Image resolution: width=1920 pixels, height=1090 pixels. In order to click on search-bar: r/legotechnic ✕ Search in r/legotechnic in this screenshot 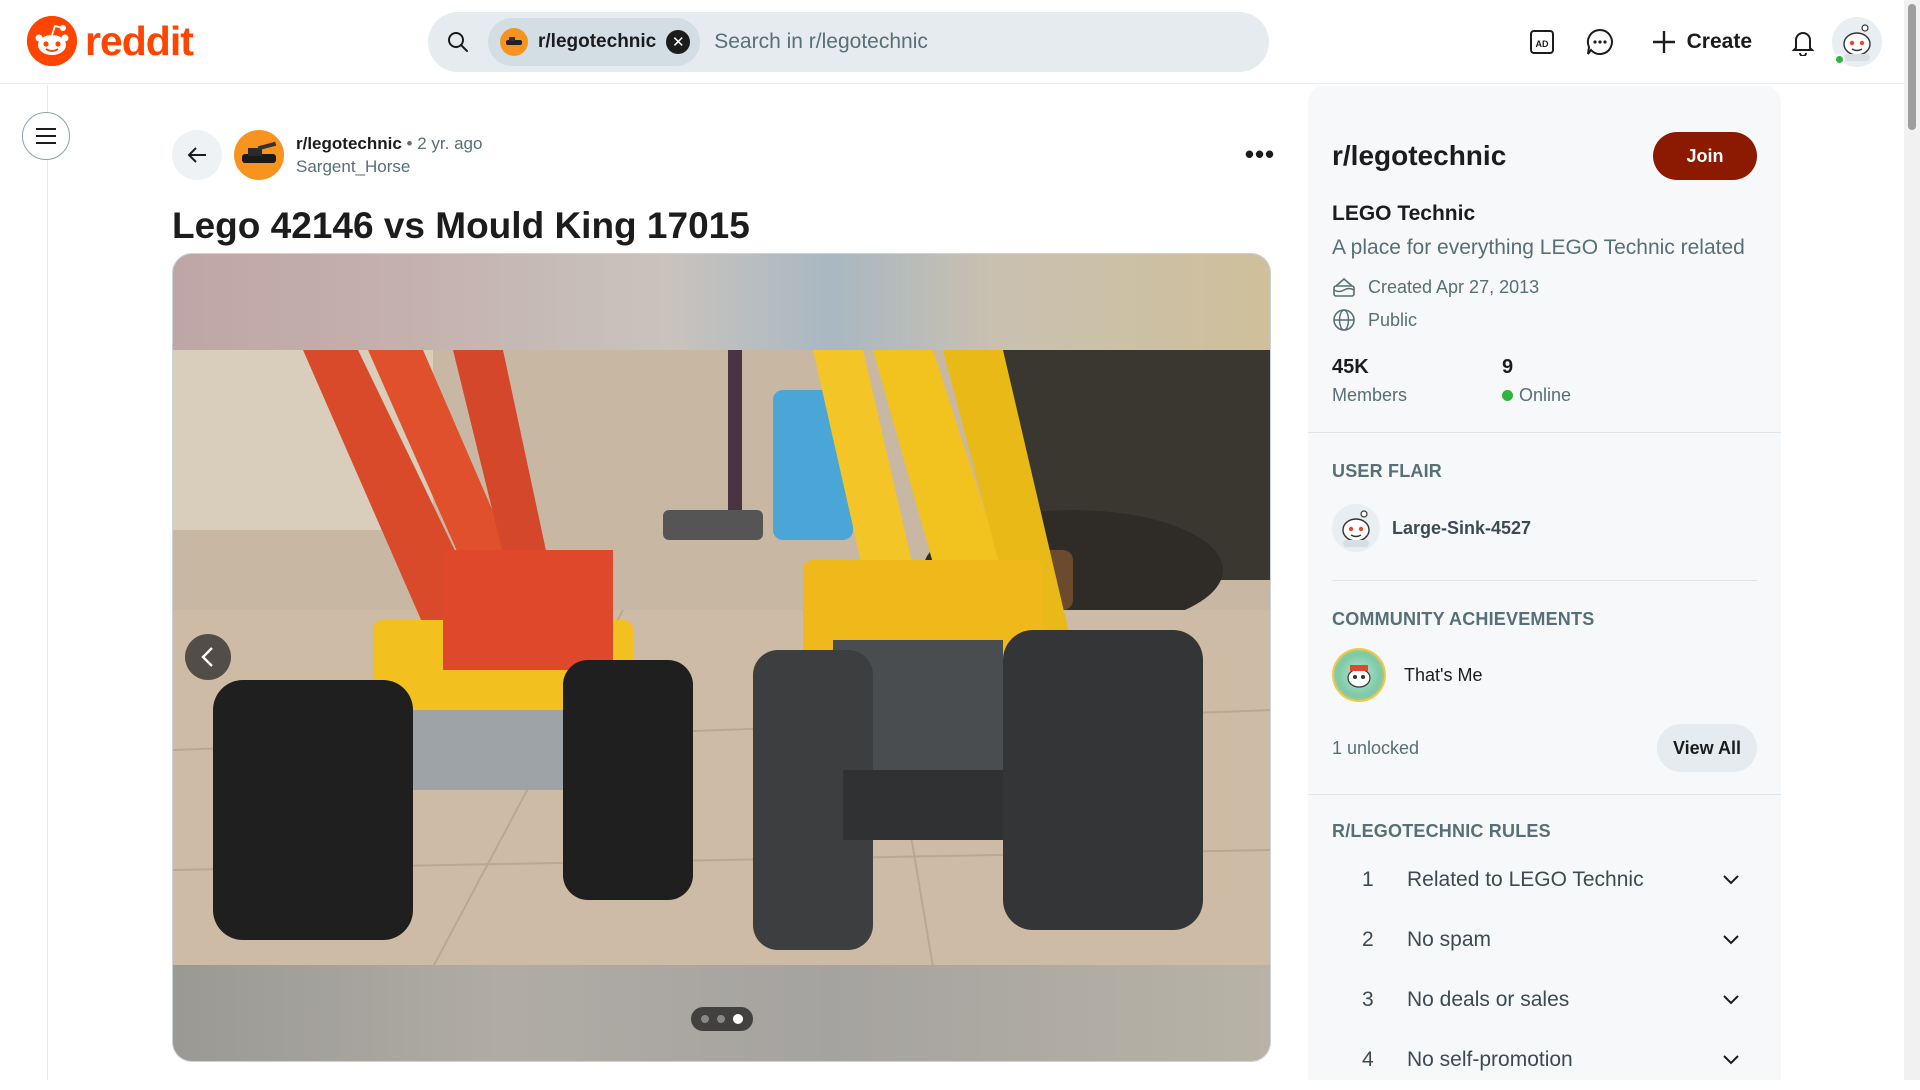, I will do `click(848, 42)`.